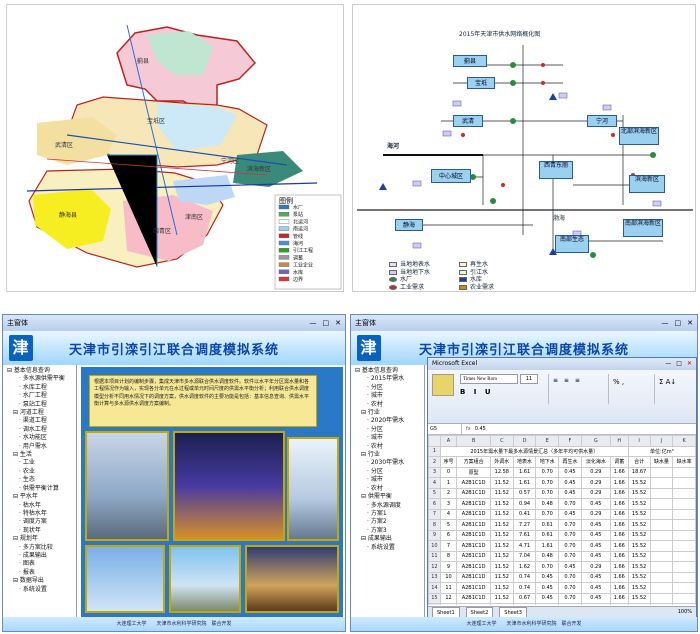  What do you see at coordinates (477, 392) in the screenshot?
I see `bold-italic-underline-buttons: B I U` at bounding box center [477, 392].